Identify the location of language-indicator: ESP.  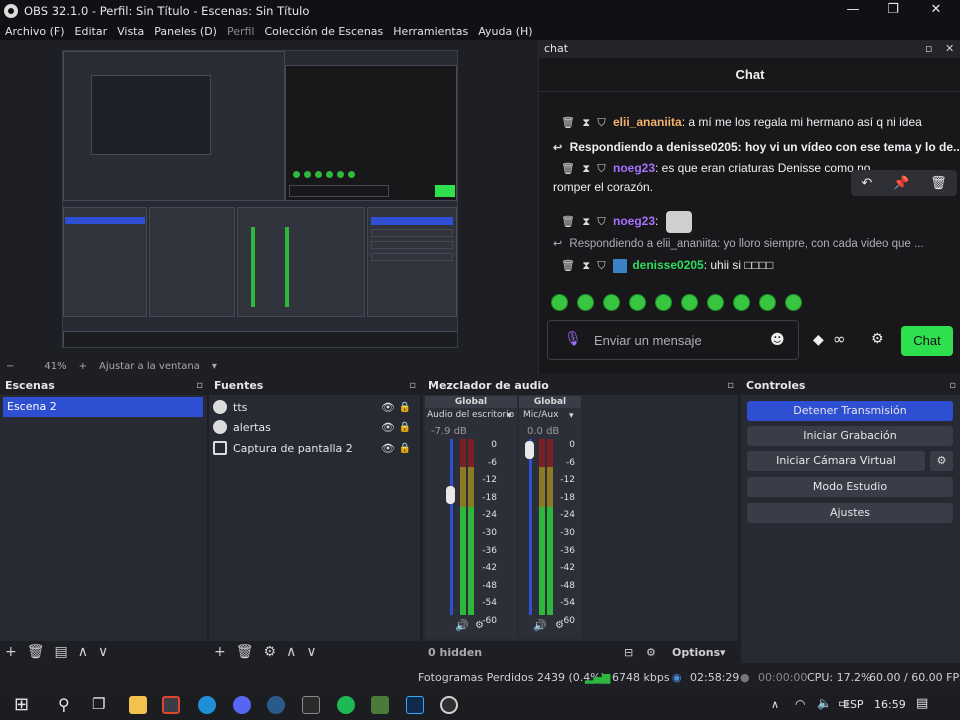
(853, 704).